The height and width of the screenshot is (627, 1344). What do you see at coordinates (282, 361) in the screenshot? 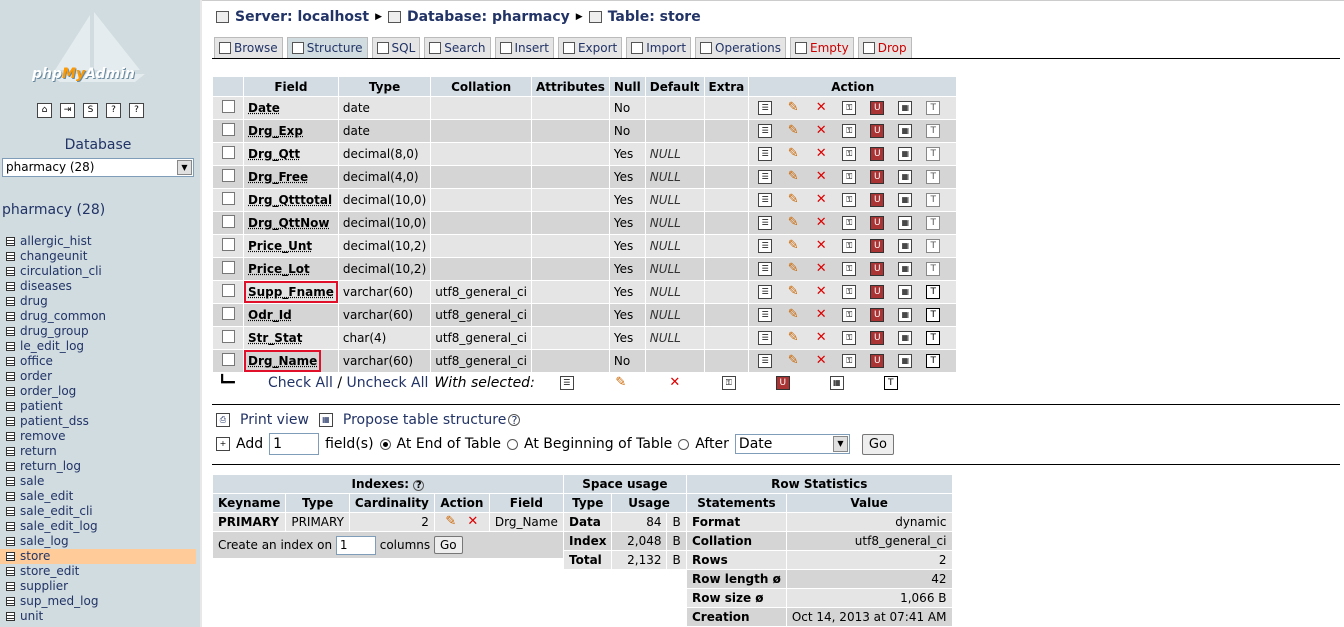
I see `field-name: Drg_Name` at bounding box center [282, 361].